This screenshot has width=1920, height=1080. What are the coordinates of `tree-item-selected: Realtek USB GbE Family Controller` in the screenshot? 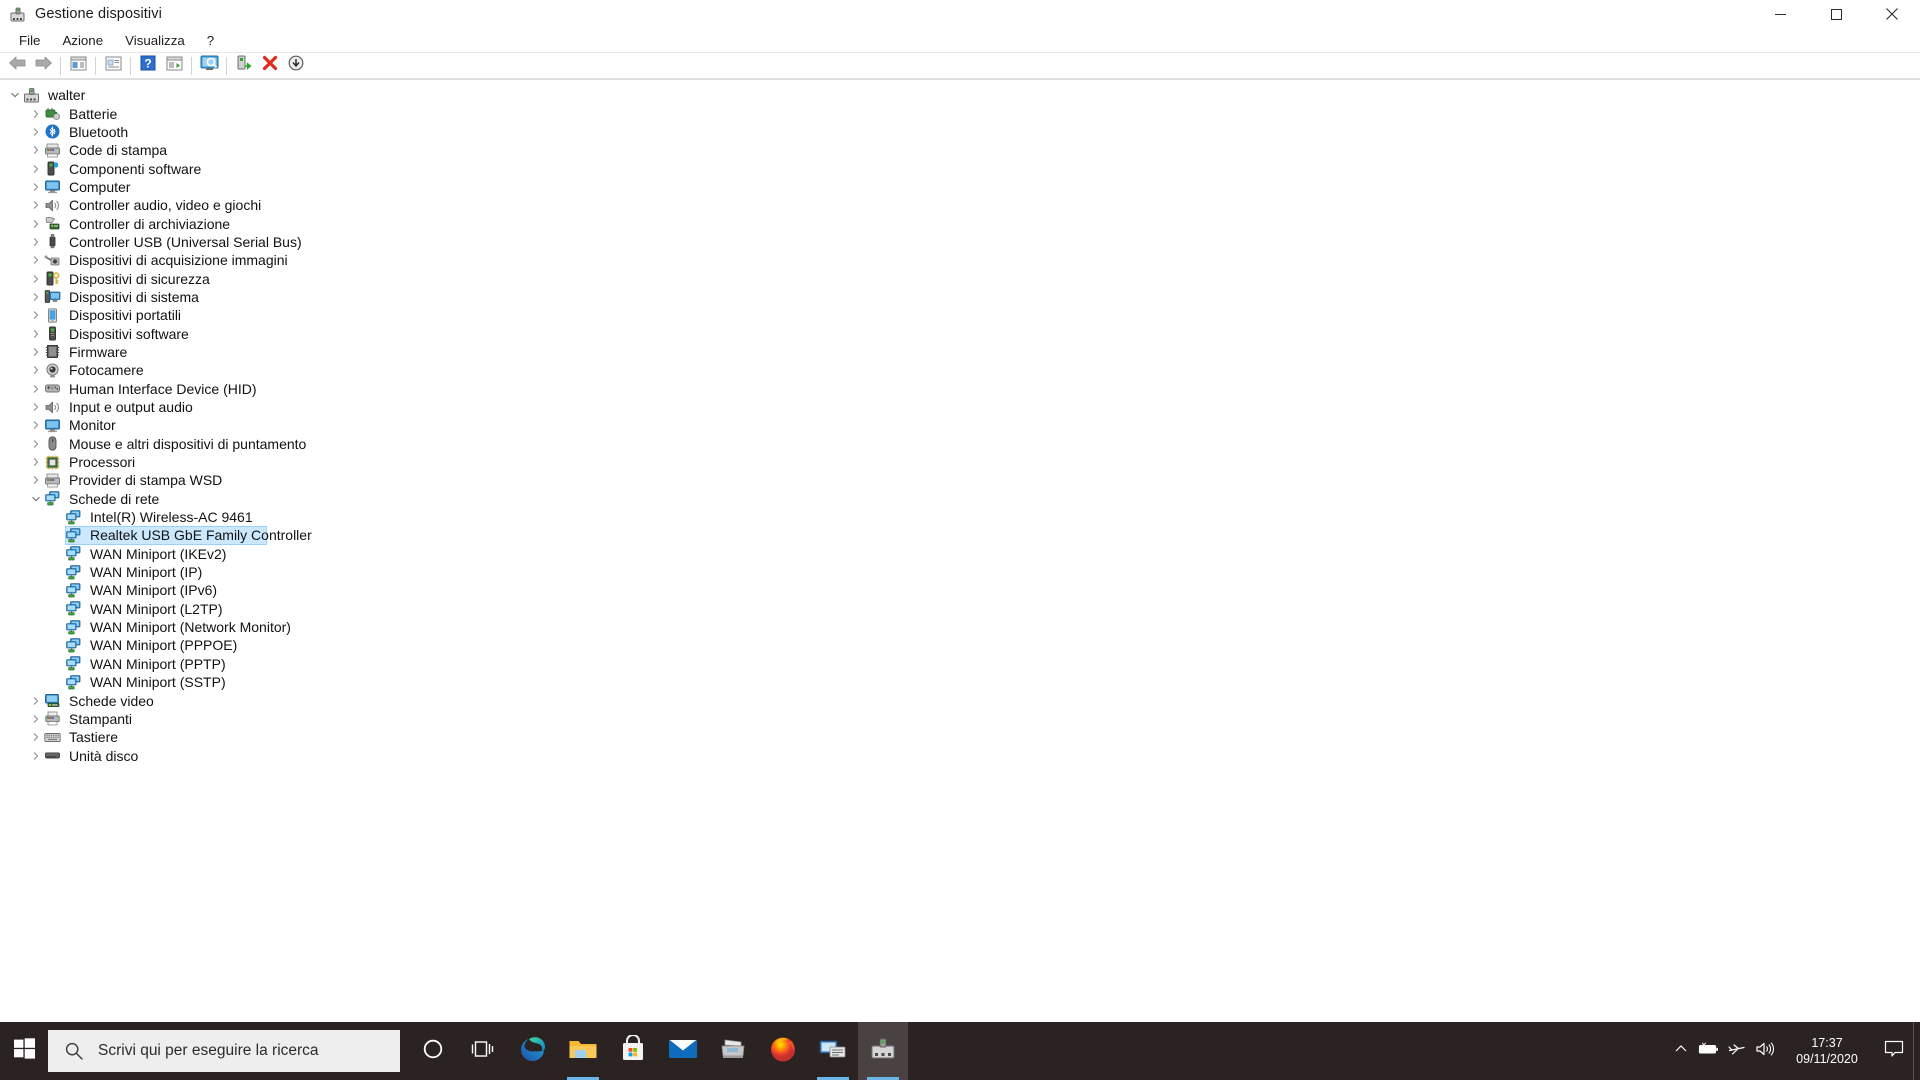 It's located at (960, 535).